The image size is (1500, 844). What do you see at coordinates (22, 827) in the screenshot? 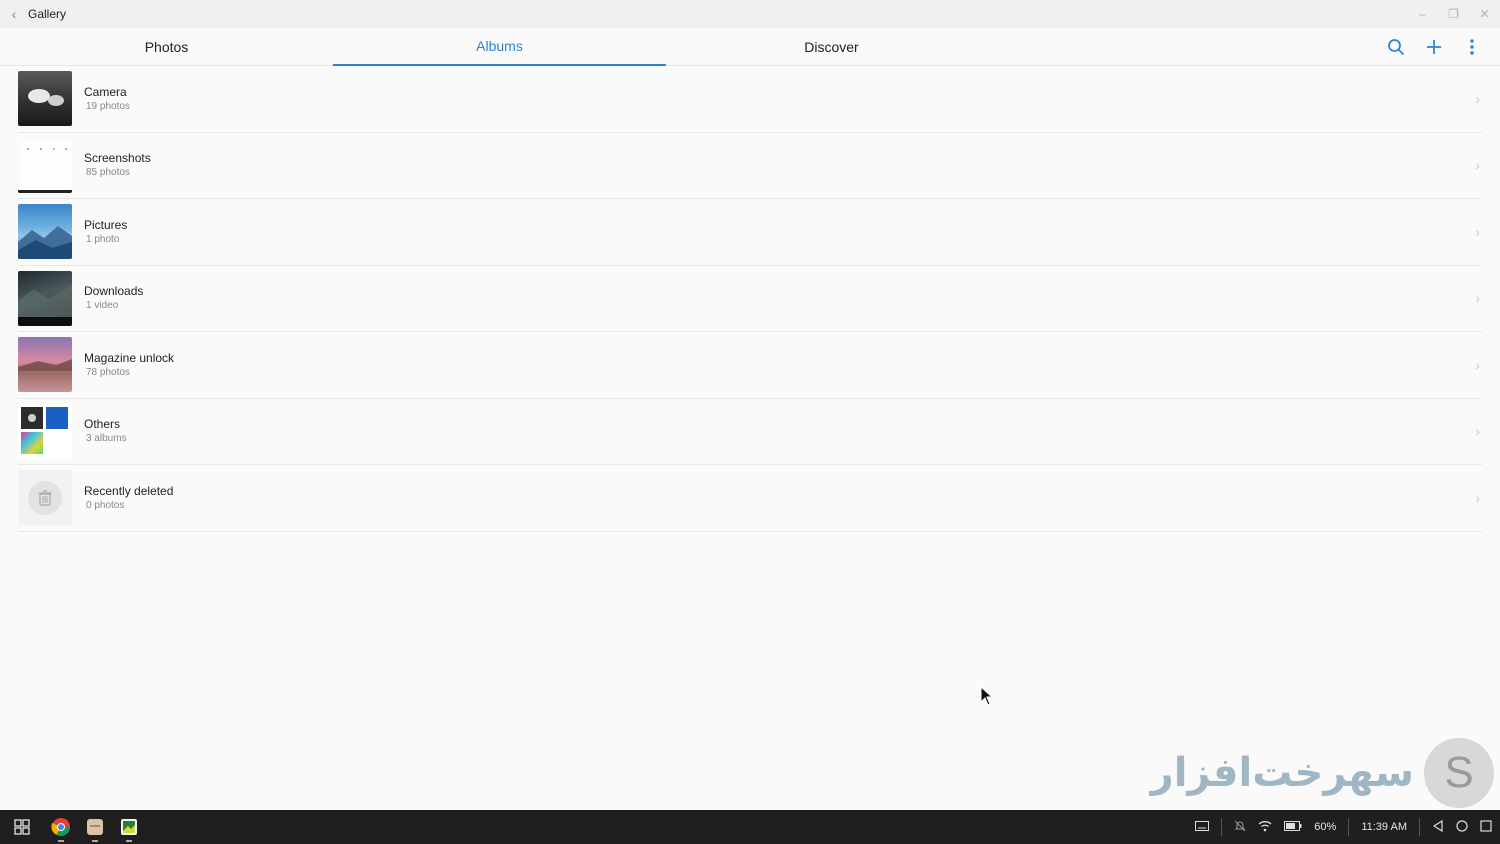
I see `start-menu-icon` at bounding box center [22, 827].